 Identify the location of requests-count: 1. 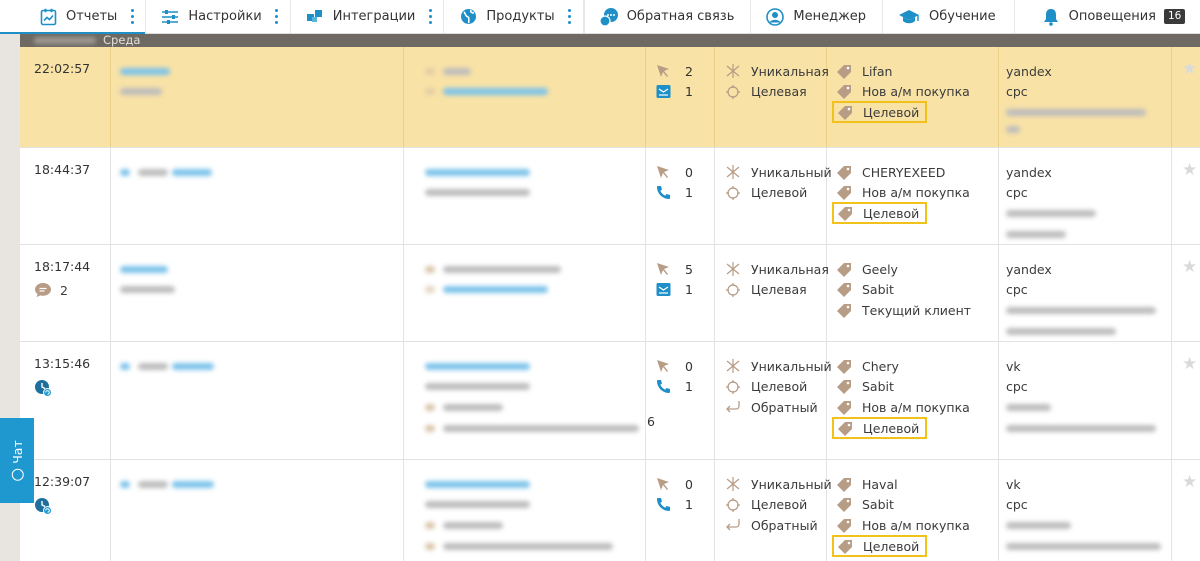
(689, 92).